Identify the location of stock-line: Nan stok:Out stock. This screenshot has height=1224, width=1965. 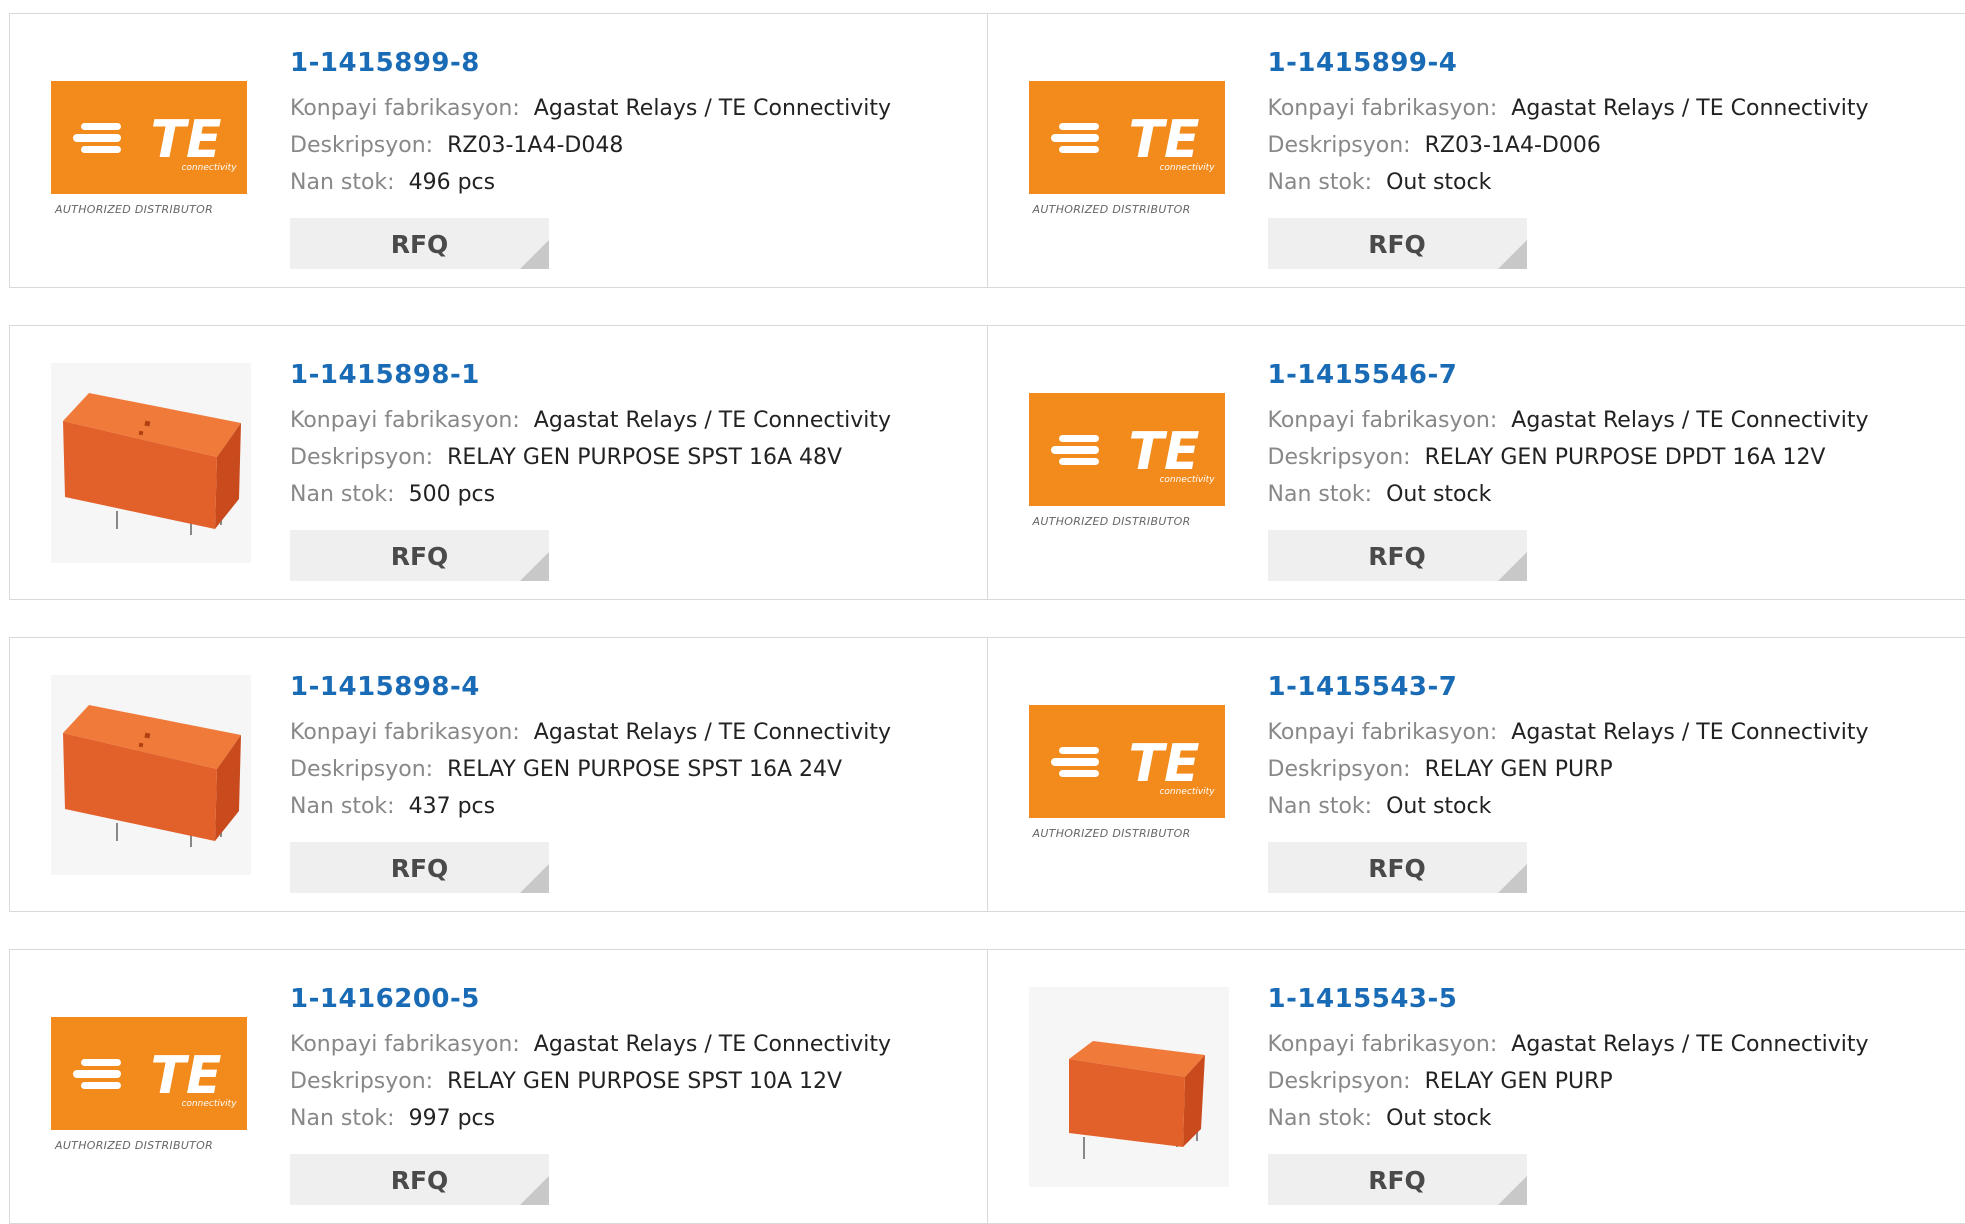
(1380, 806).